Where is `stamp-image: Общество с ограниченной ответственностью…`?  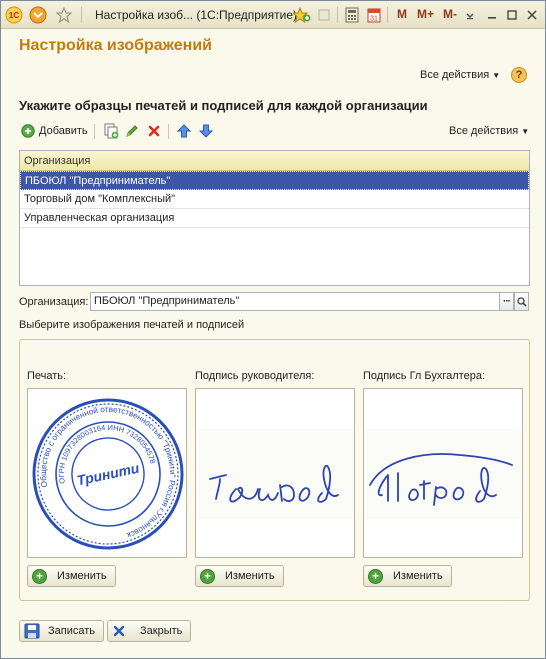
stamp-image: Общество с ограниченной ответственностью… is located at coordinates (107, 473).